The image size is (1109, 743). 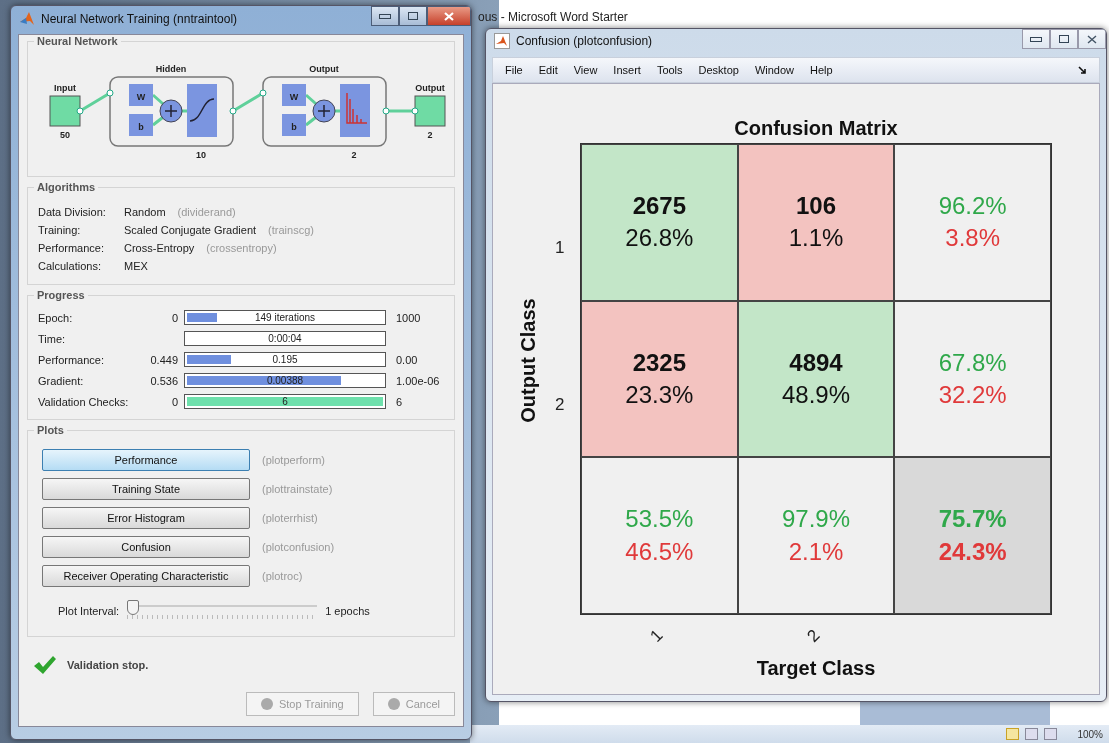 What do you see at coordinates (146, 547) in the screenshot?
I see `plot-button: Confusion` at bounding box center [146, 547].